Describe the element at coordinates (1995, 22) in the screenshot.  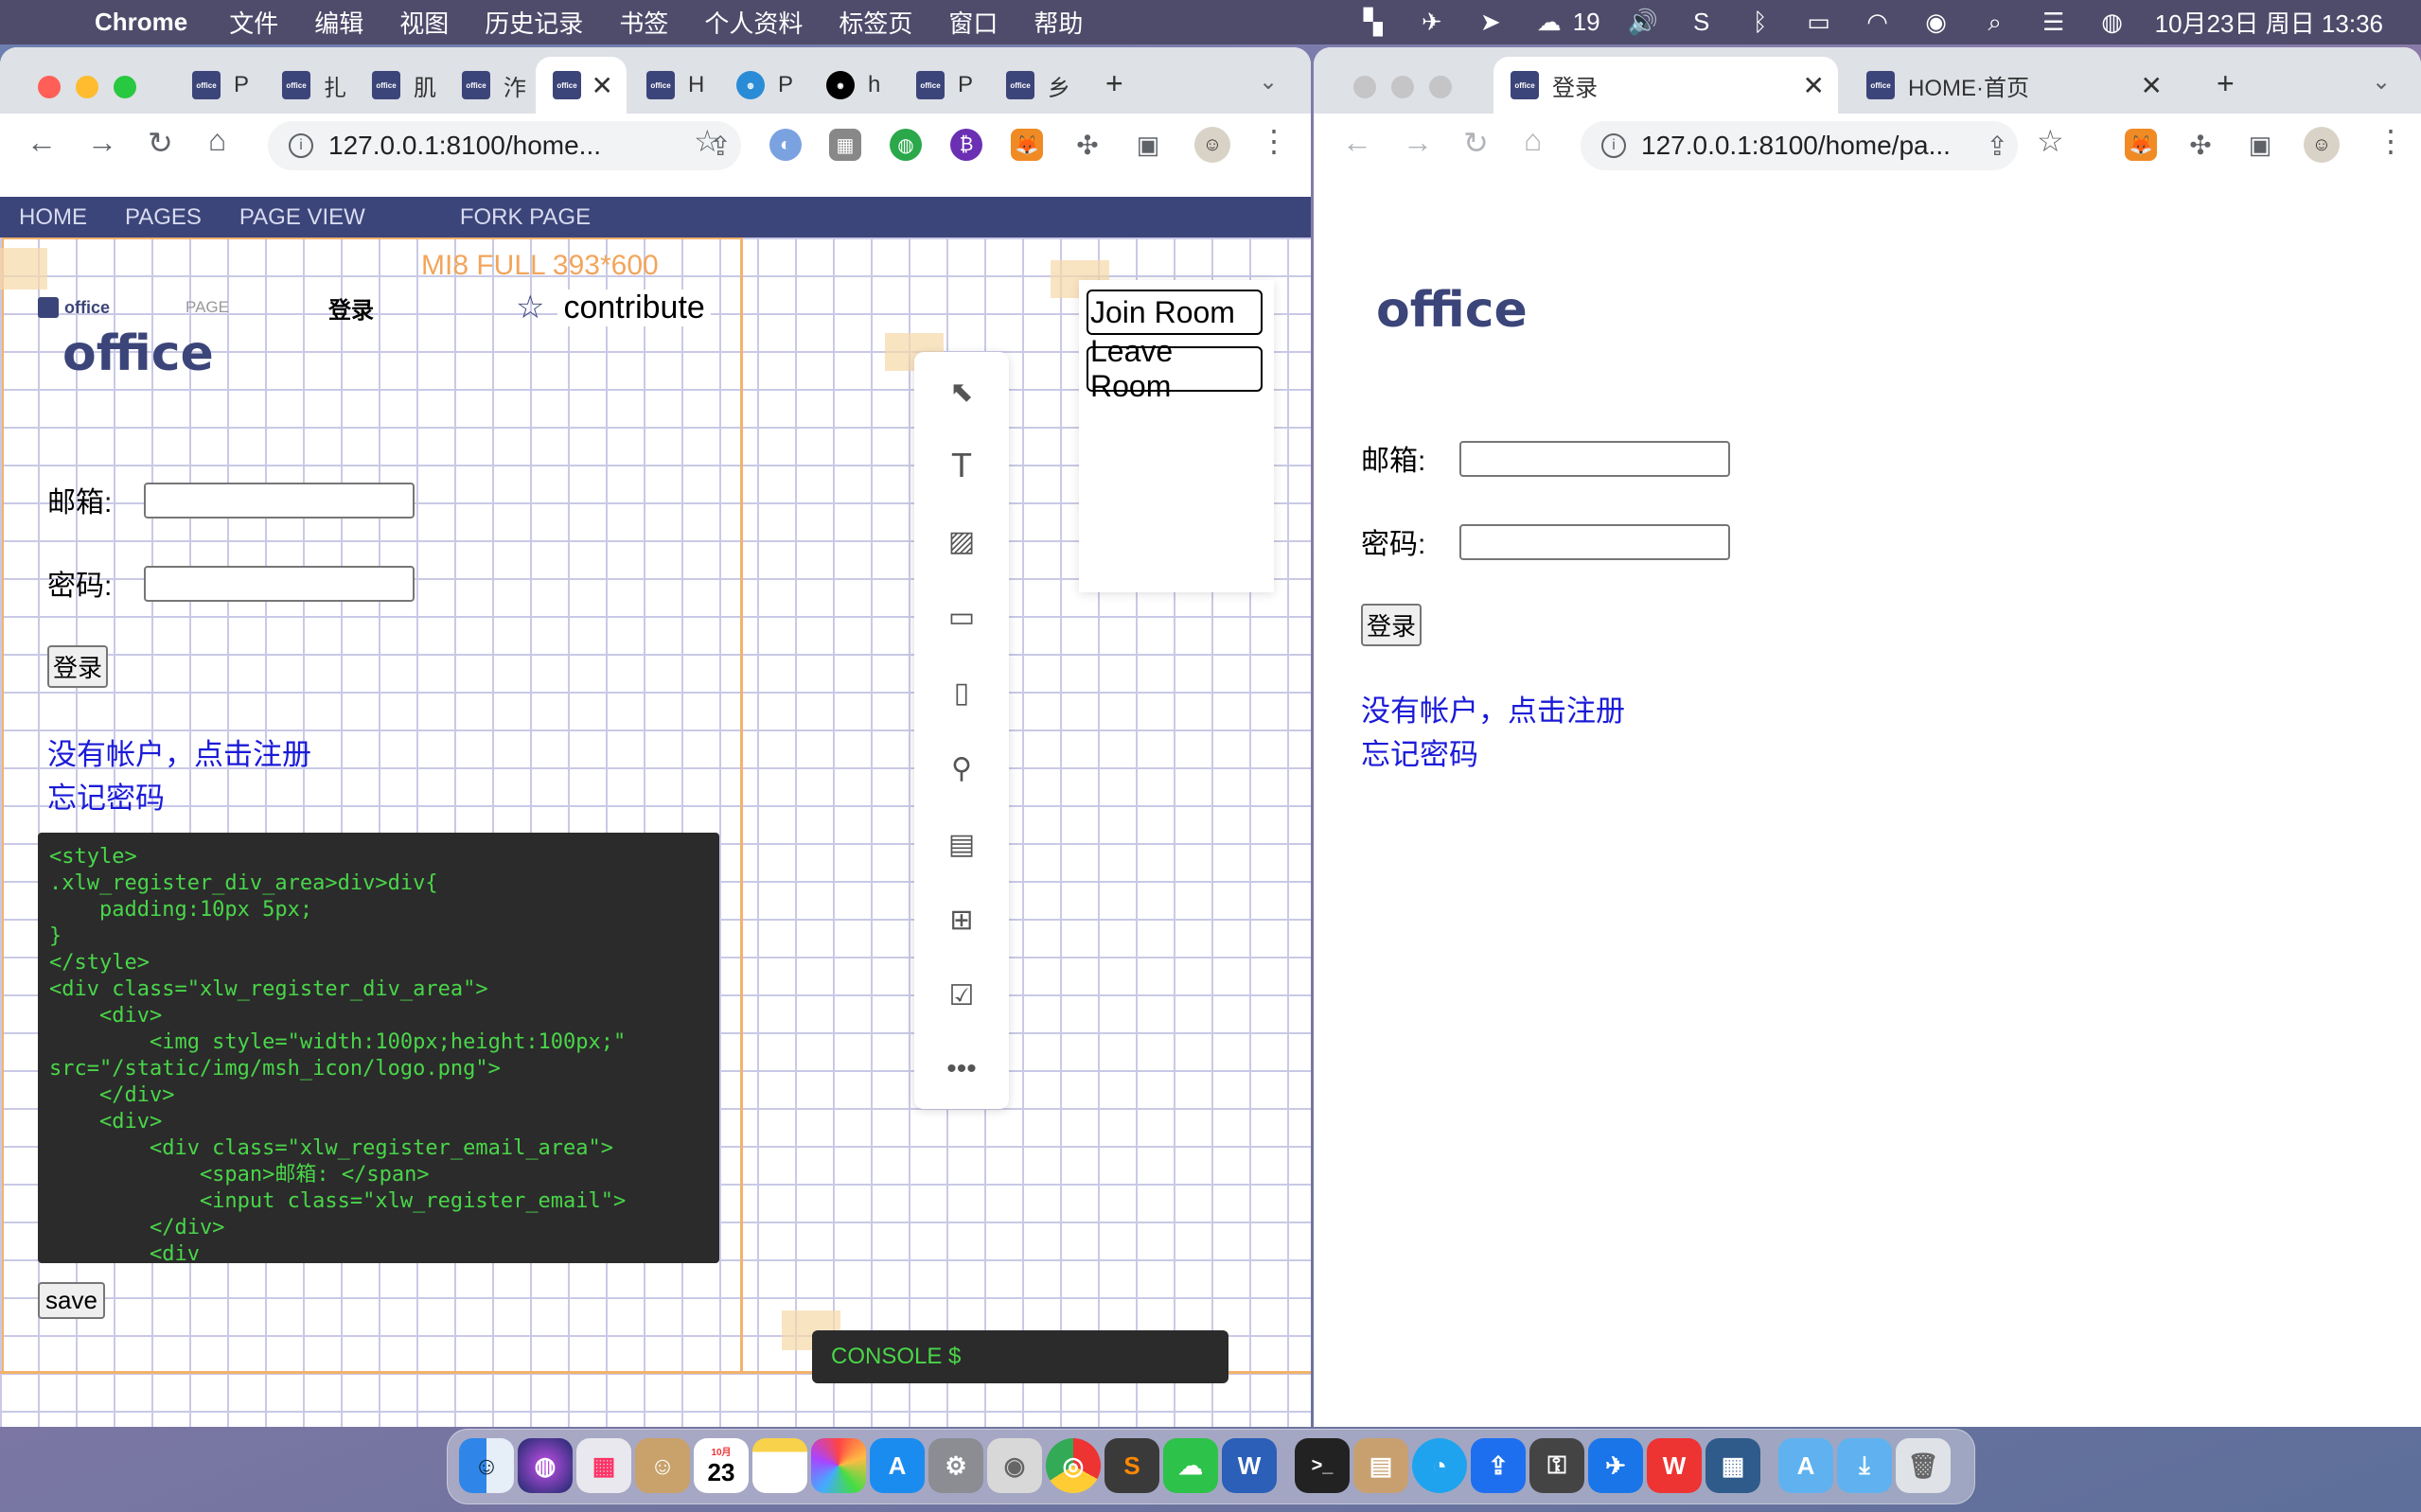
I see `search-icon: ⌕` at that location.